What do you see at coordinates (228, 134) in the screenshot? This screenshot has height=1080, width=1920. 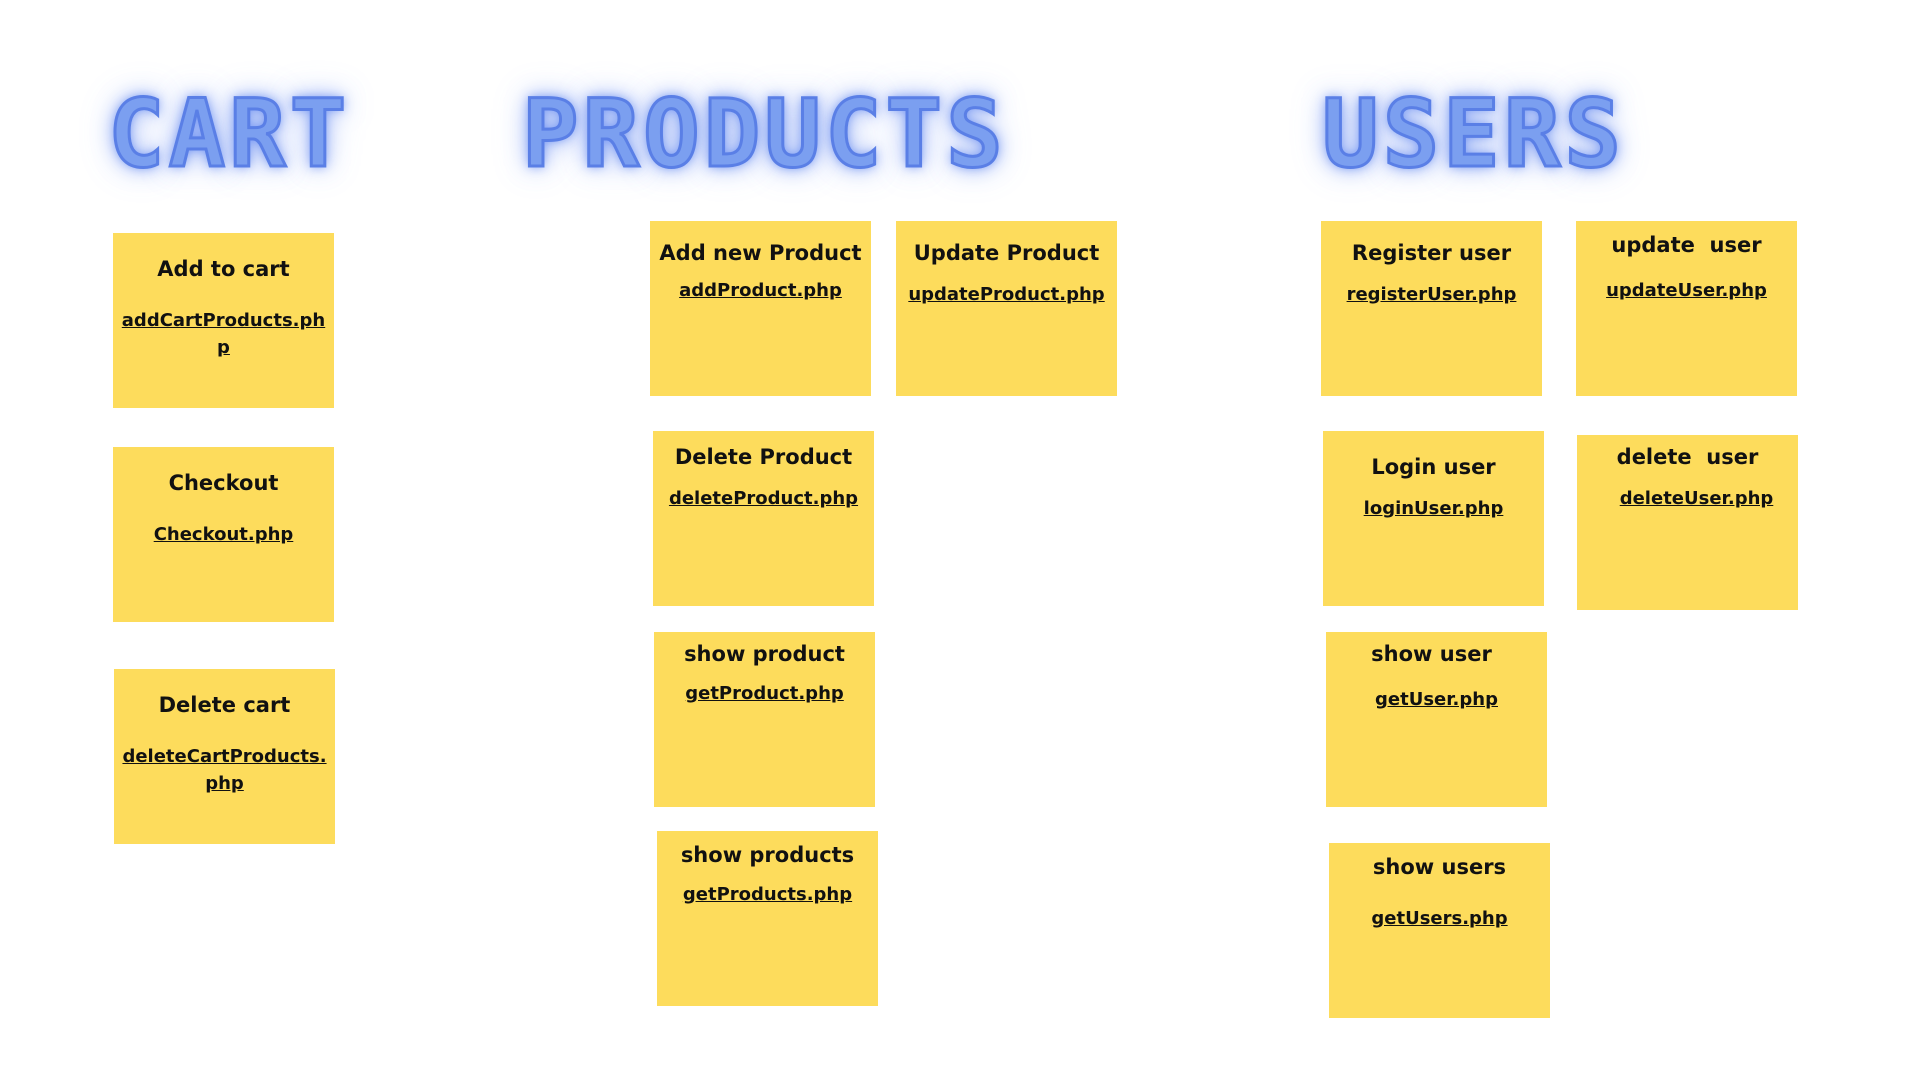 I see `cart-heading: CART` at bounding box center [228, 134].